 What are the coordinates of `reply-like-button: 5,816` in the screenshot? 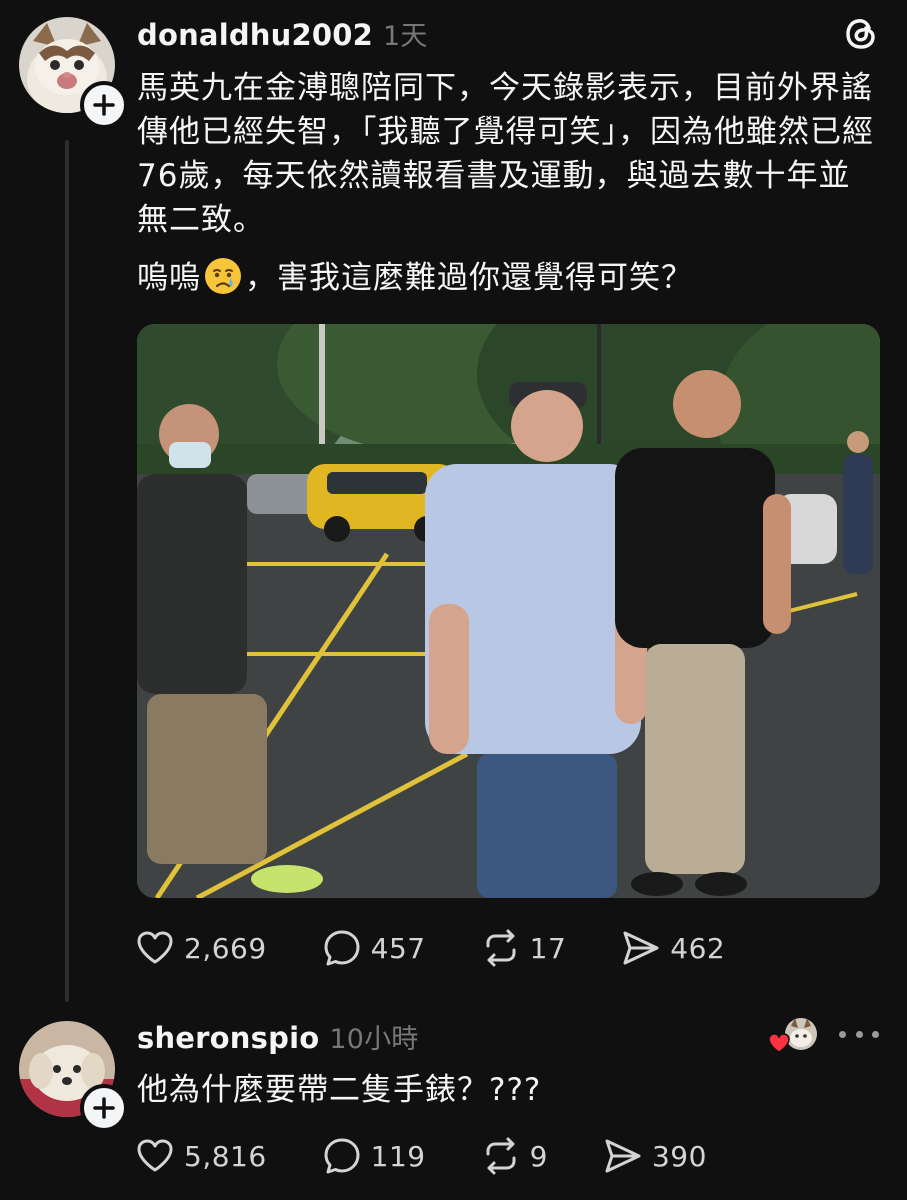 It's located at (200, 1156).